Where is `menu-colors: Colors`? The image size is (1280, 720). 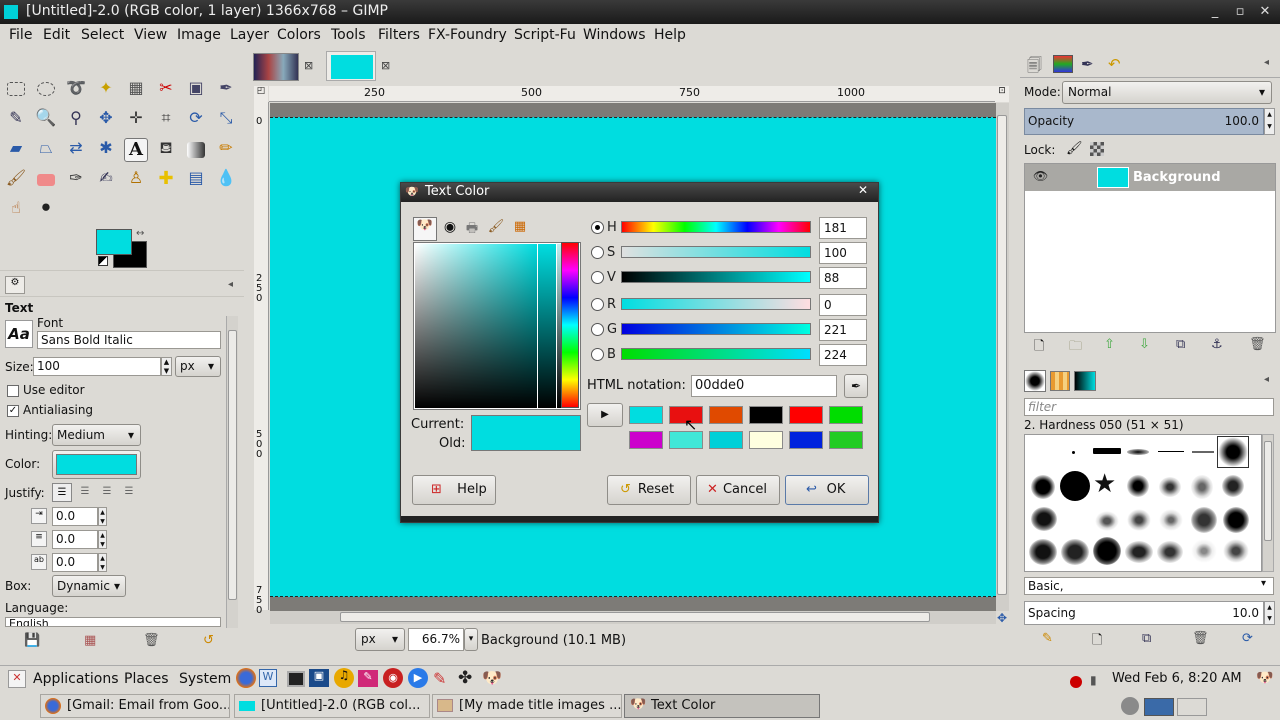 menu-colors: Colors is located at coordinates (299, 35).